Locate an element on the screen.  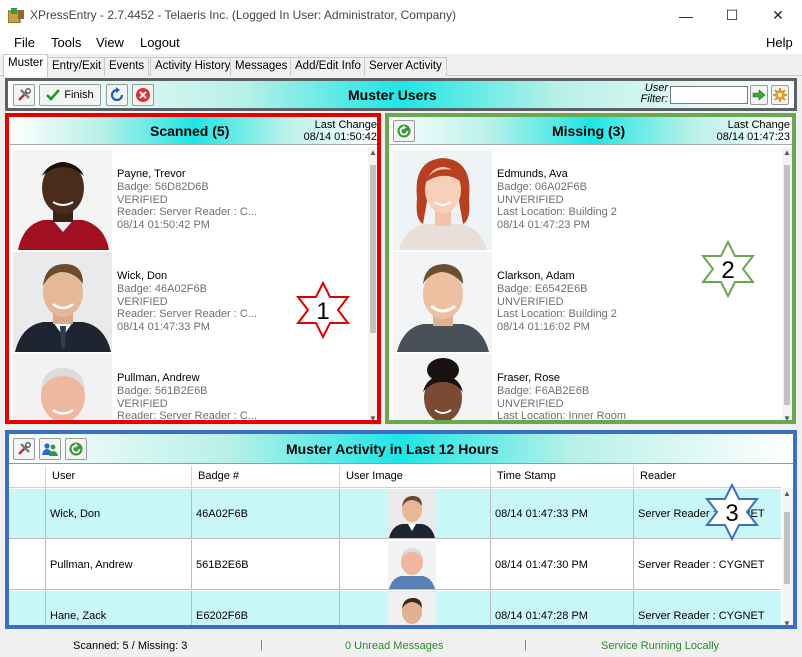
person-name: Clarkson, Adam is located at coordinates (536, 276).